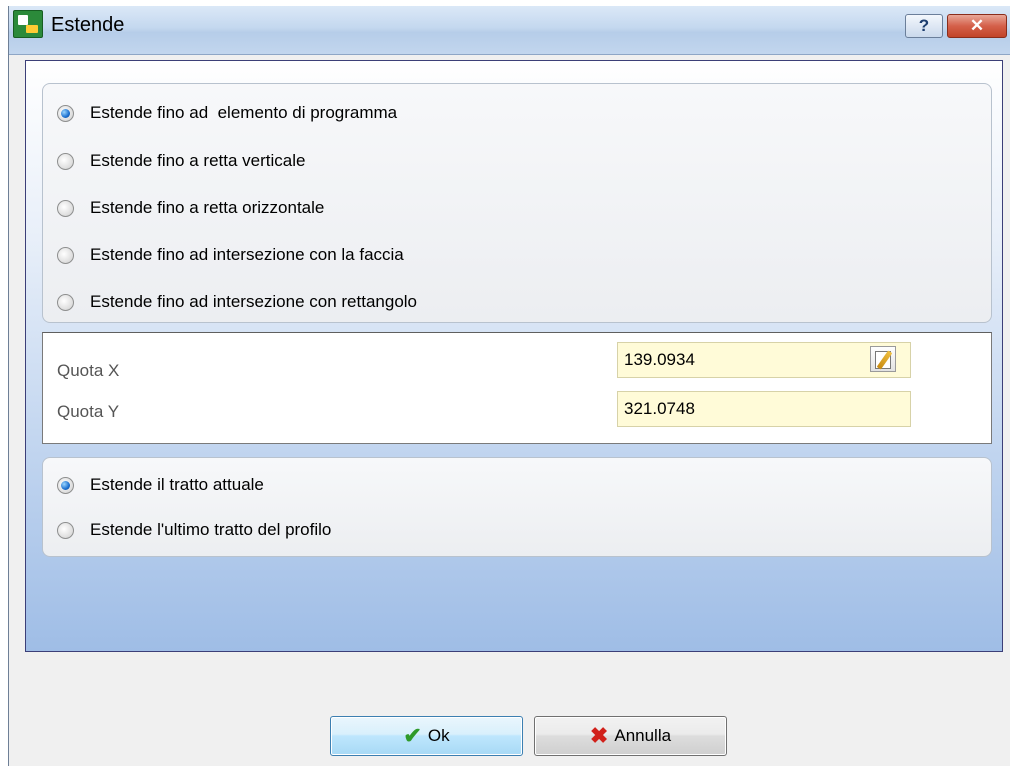 The width and height of the screenshot is (1010, 766). Describe the element at coordinates (88, 25) in the screenshot. I see `window-title: Estende` at that location.